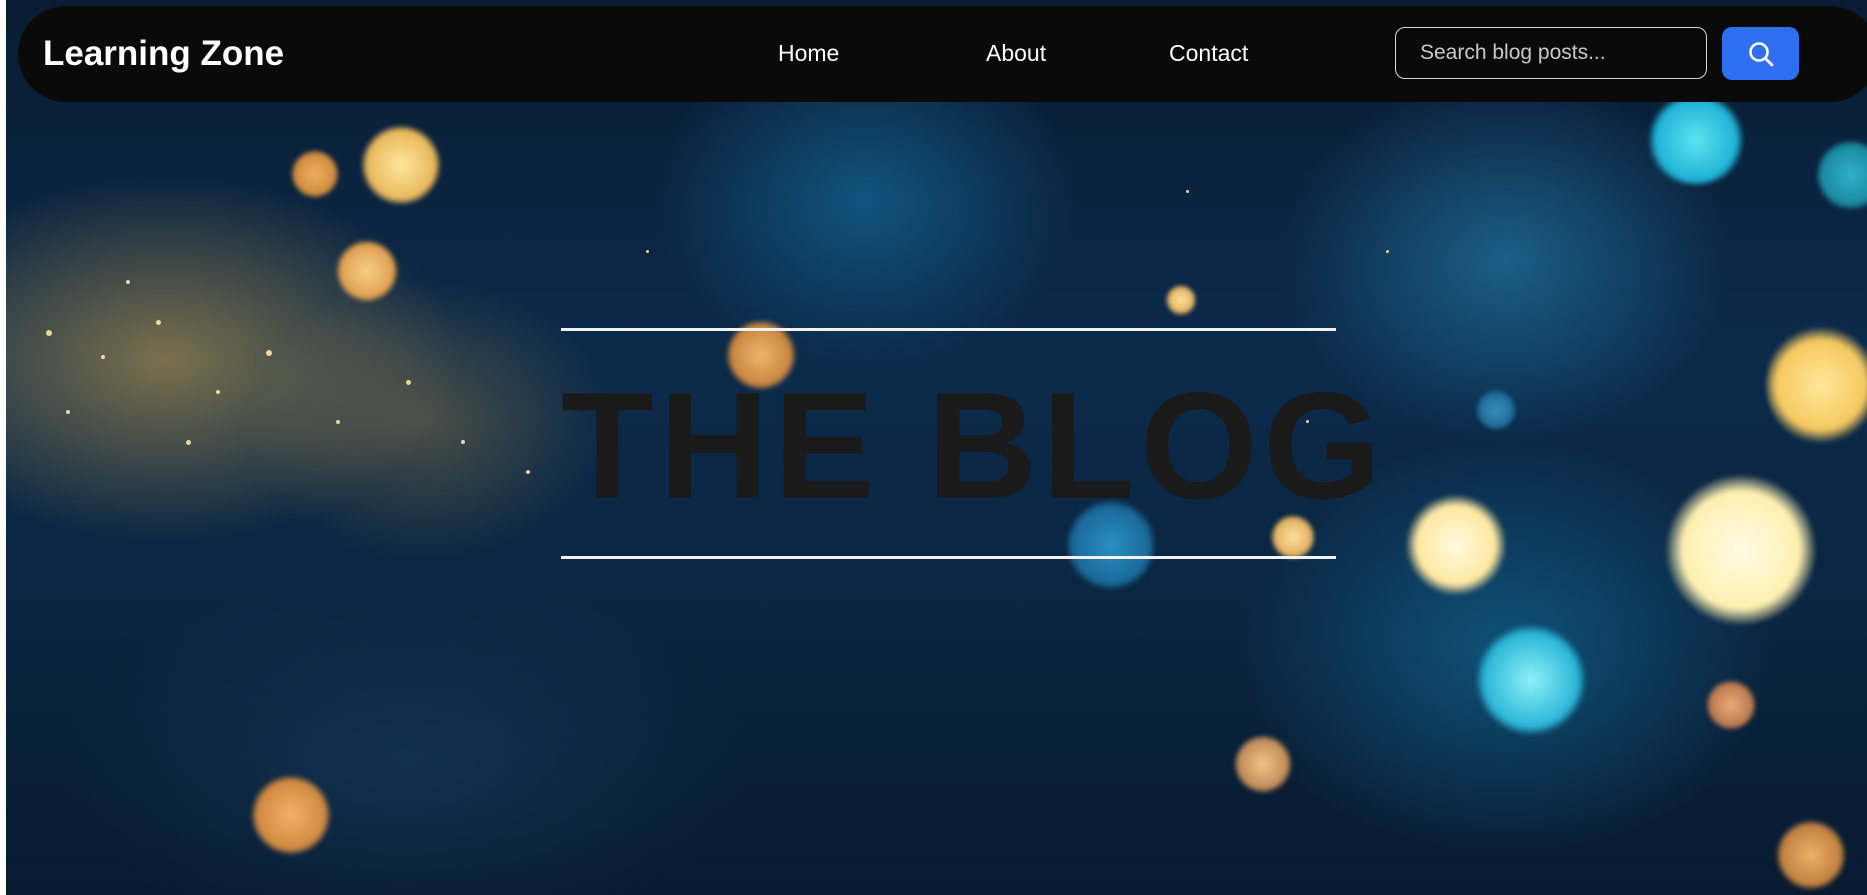 This screenshot has width=1867, height=895. I want to click on nav-link-contact: Contact, so click(1208, 53).